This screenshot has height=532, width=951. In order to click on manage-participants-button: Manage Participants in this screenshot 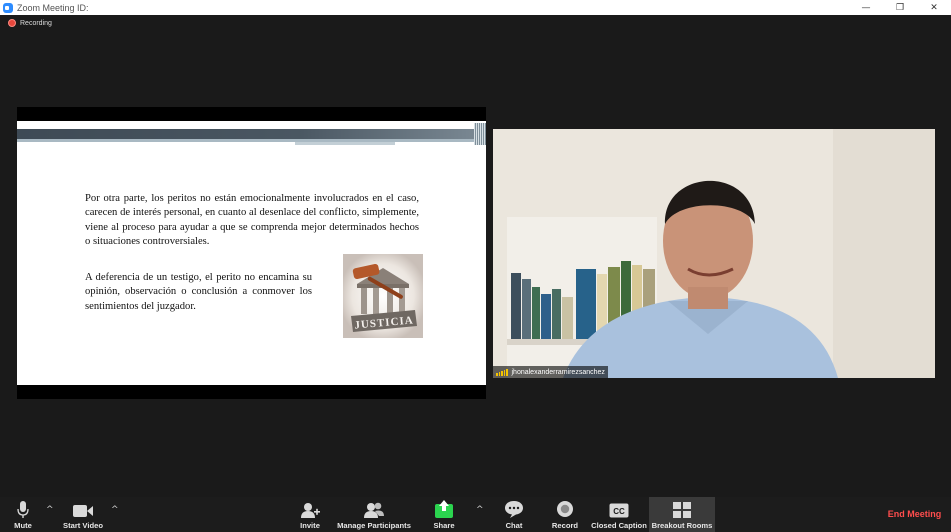, I will do `click(374, 514)`.